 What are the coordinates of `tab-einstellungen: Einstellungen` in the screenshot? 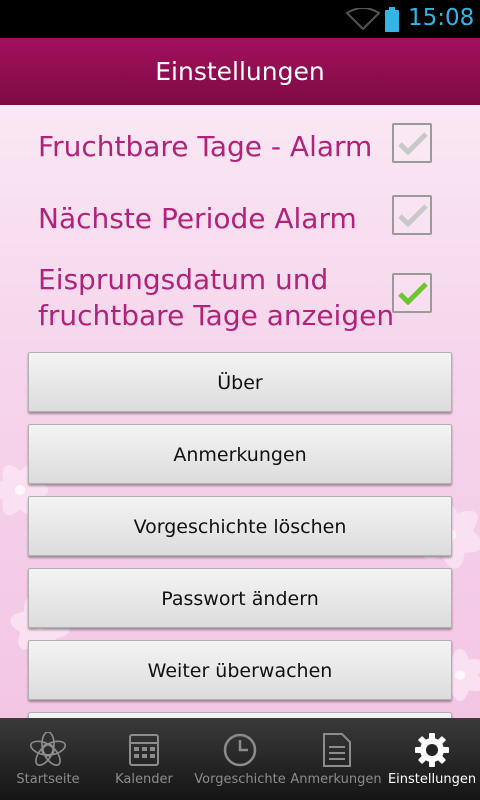 It's located at (432, 759).